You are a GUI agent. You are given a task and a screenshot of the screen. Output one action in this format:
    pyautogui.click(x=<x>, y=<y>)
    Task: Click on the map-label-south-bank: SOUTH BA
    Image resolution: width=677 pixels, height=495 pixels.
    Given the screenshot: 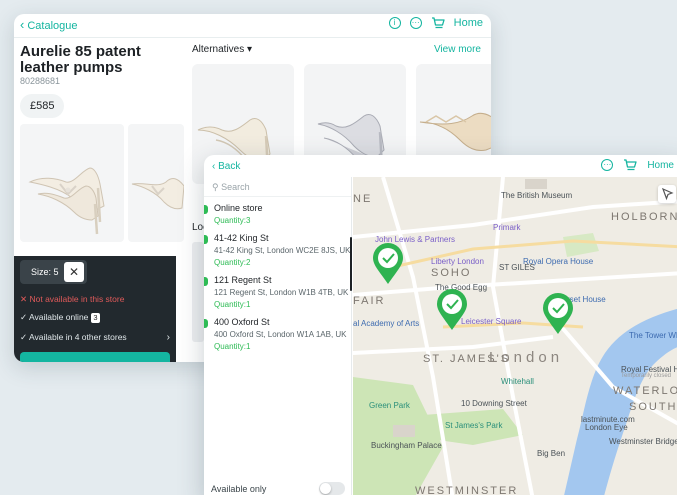 What is the action you would take?
    pyautogui.click(x=653, y=407)
    